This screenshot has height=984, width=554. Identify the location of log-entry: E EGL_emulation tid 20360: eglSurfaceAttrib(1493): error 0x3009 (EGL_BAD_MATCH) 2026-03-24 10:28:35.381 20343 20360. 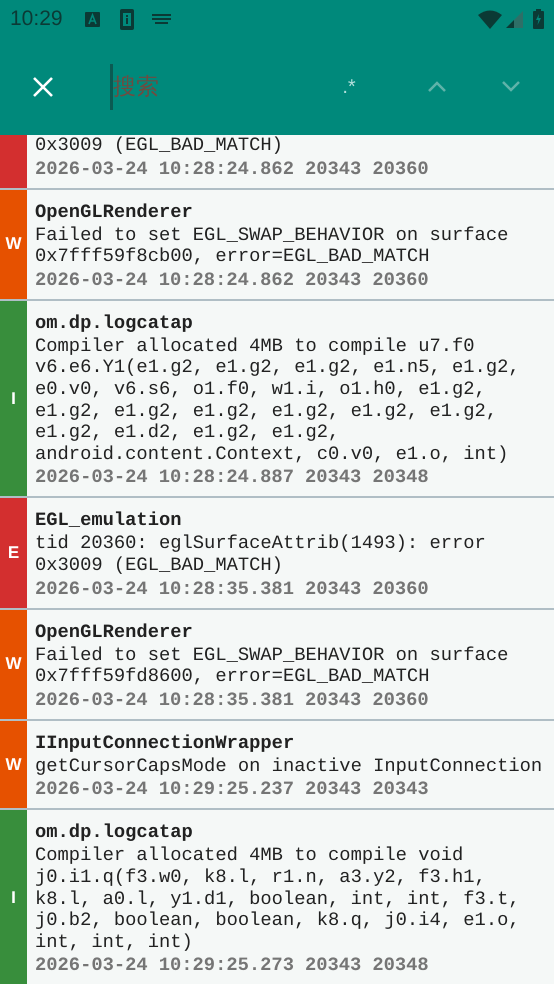
(277, 554).